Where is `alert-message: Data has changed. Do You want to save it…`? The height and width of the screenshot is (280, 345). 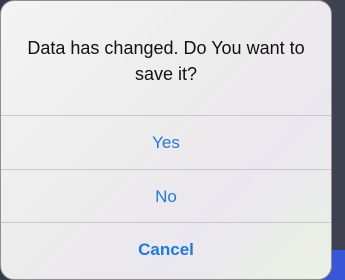 alert-message: Data has changed. Do You want to save it… is located at coordinates (166, 61).